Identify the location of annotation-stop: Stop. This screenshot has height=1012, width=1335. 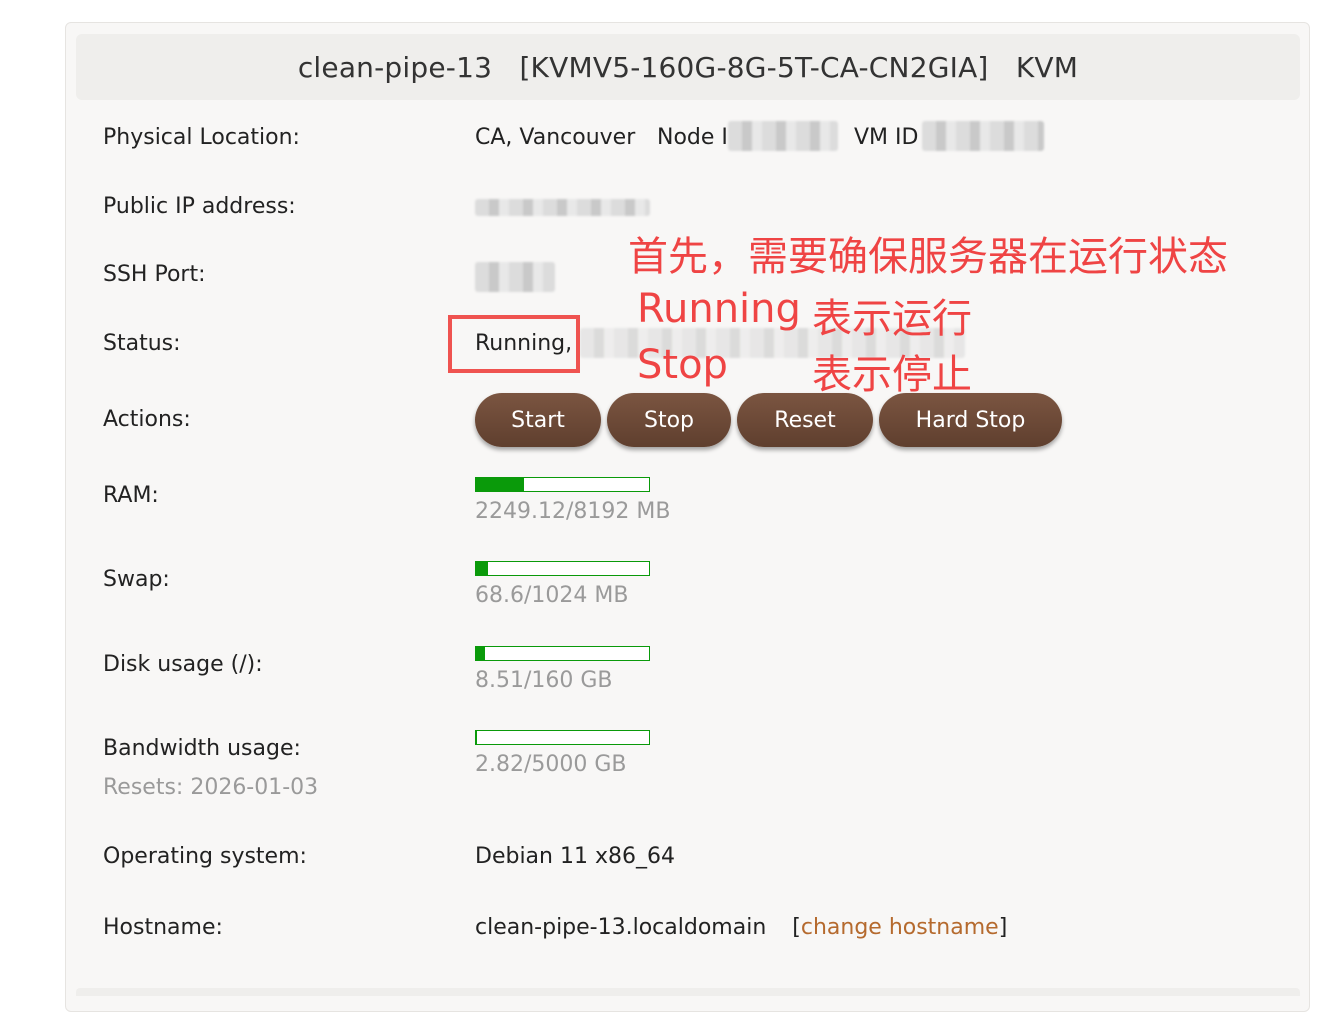
(682, 365).